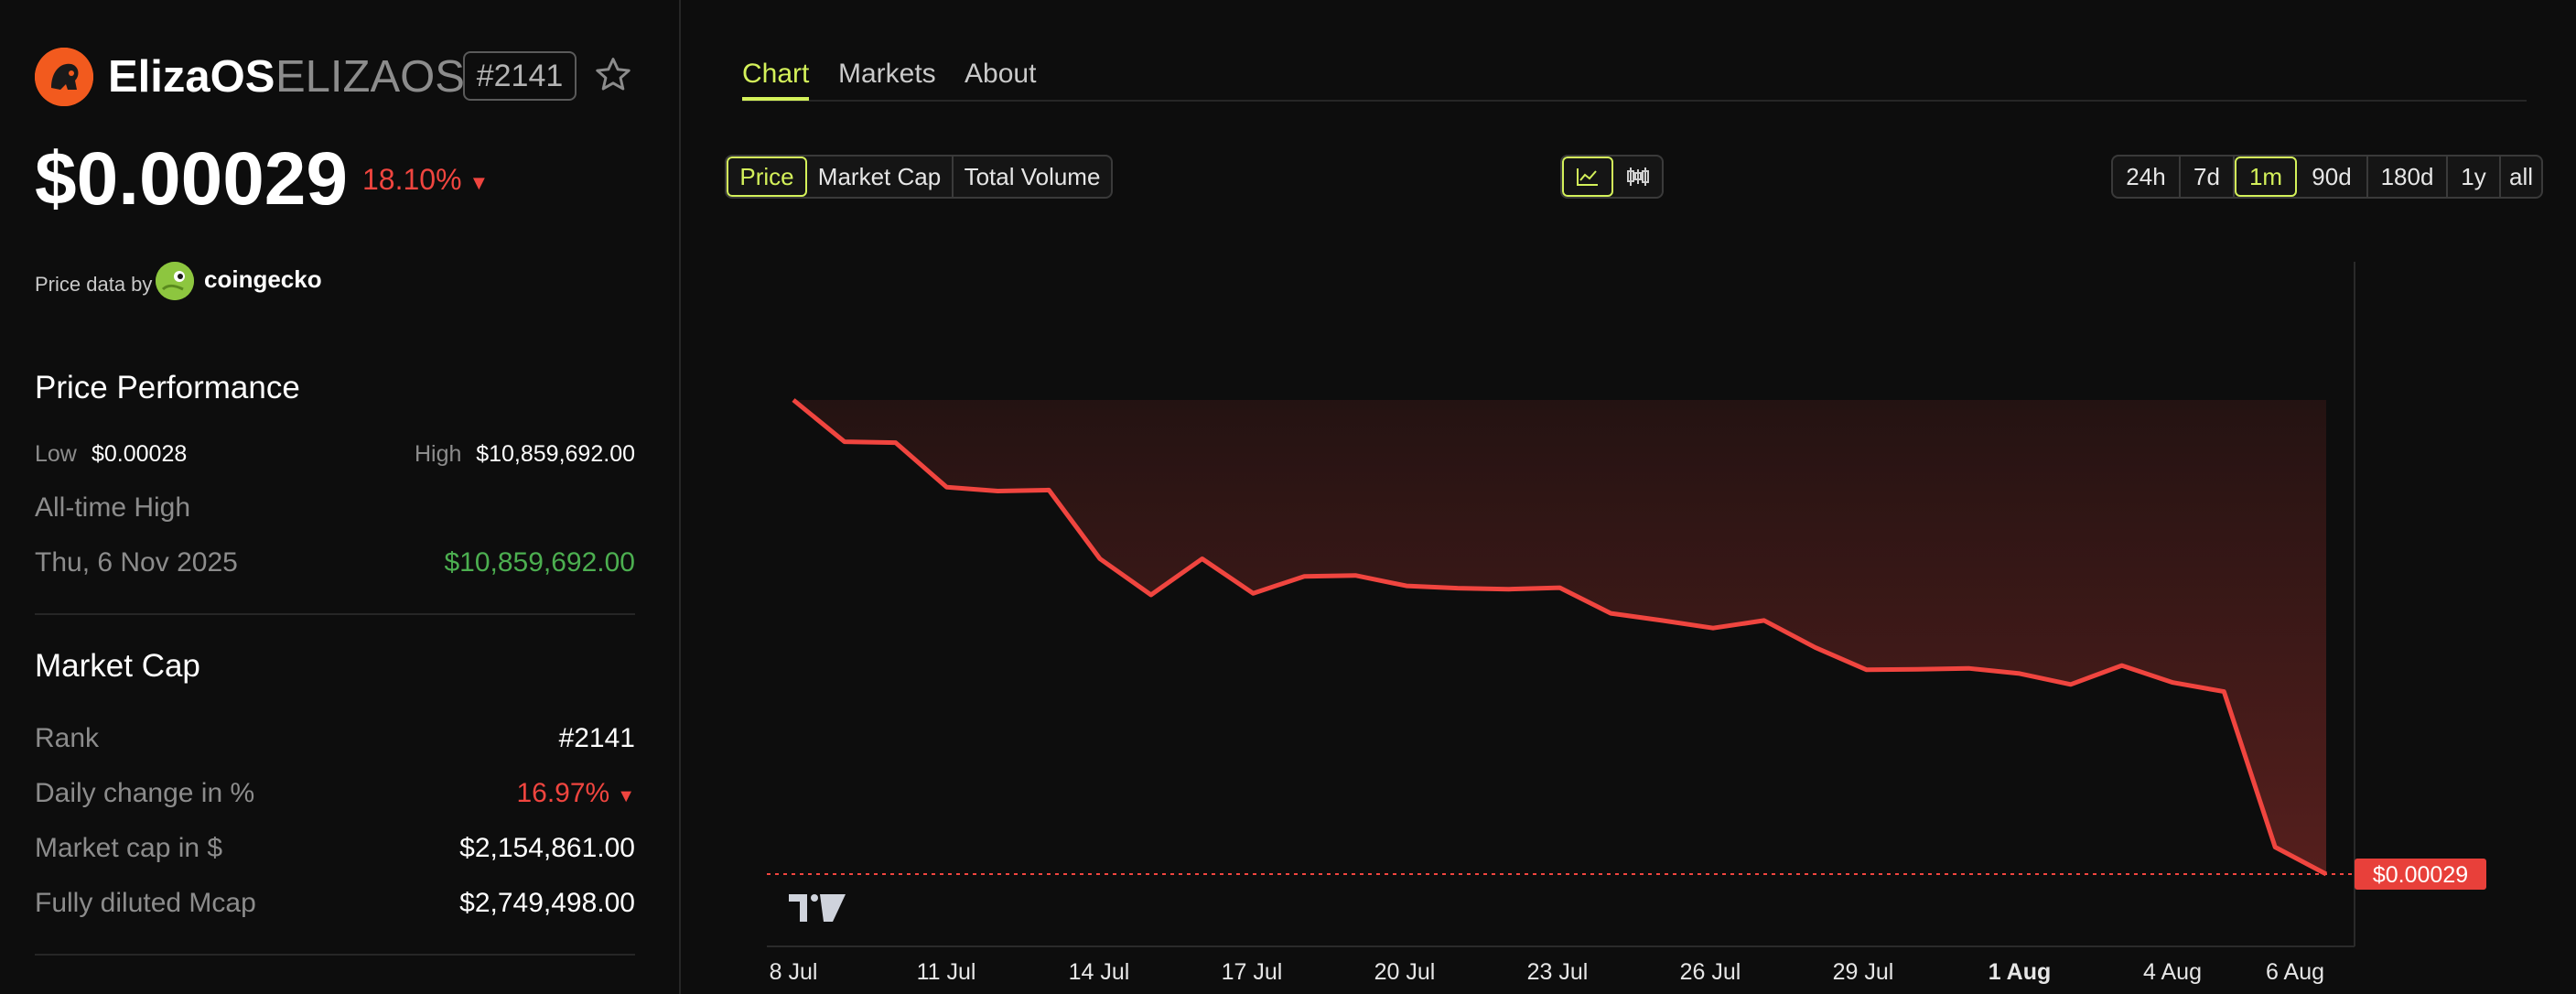  I want to click on x-tick-label: 20 Jul, so click(1405, 972).